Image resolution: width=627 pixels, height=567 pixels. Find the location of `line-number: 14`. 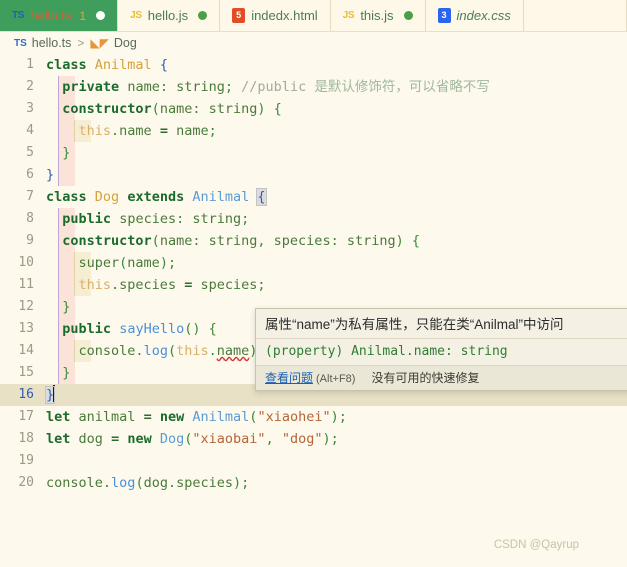

line-number: 14 is located at coordinates (26, 350).